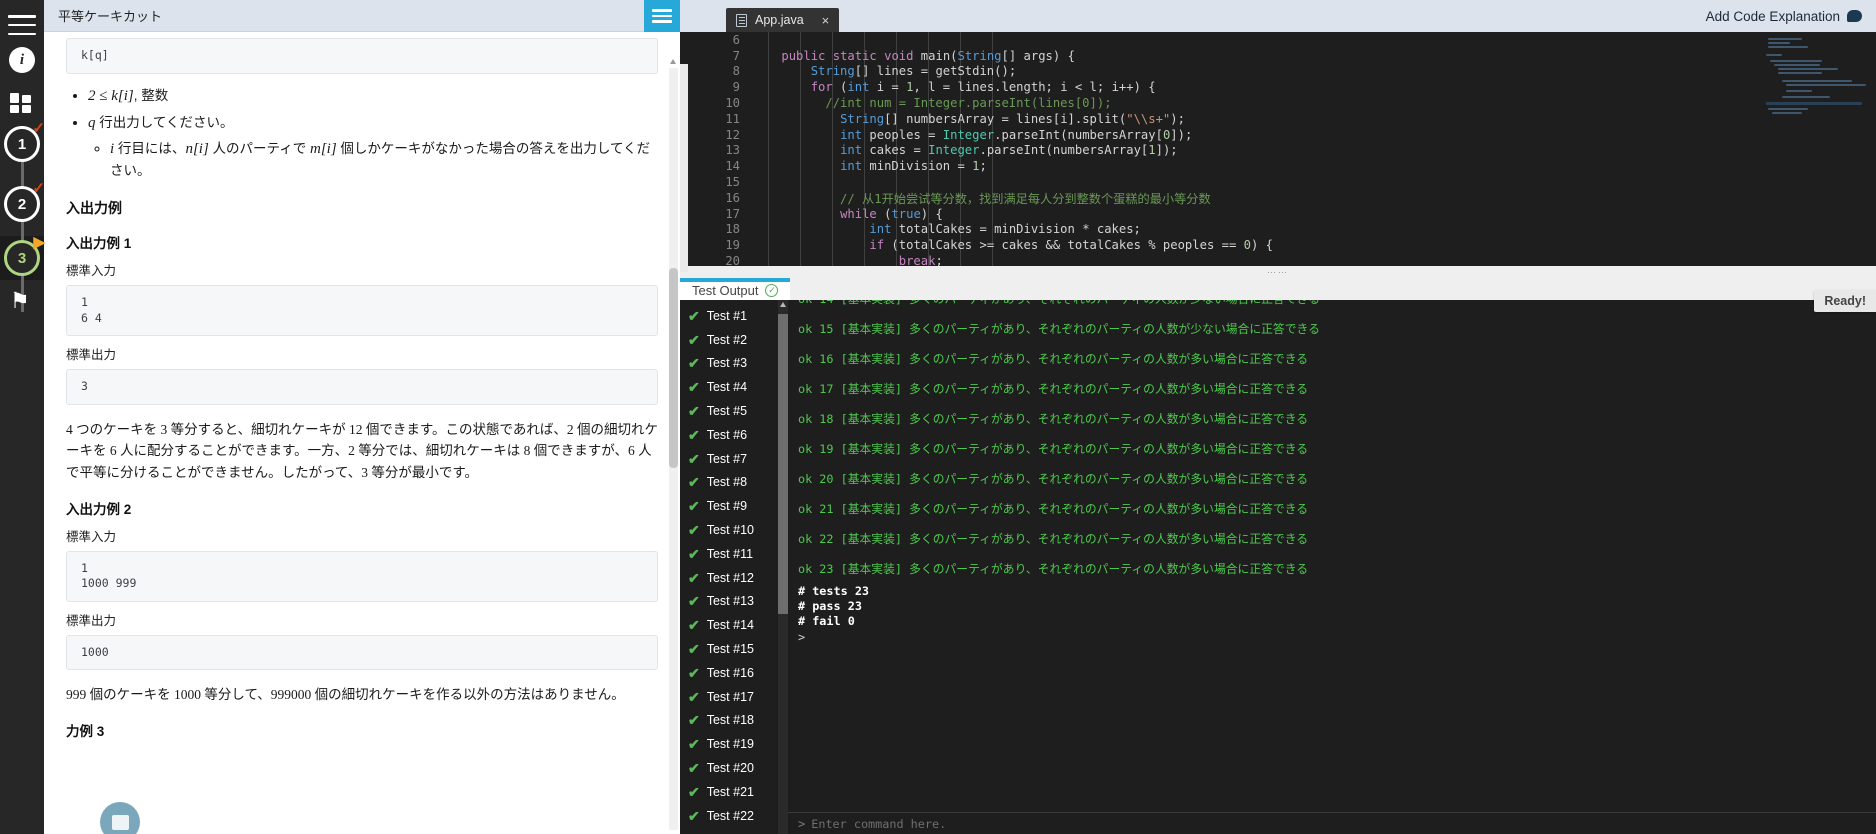 The height and width of the screenshot is (834, 1876). I want to click on line-code: //int num = Integer.parseInt(lines[0]);, so click(931, 103).